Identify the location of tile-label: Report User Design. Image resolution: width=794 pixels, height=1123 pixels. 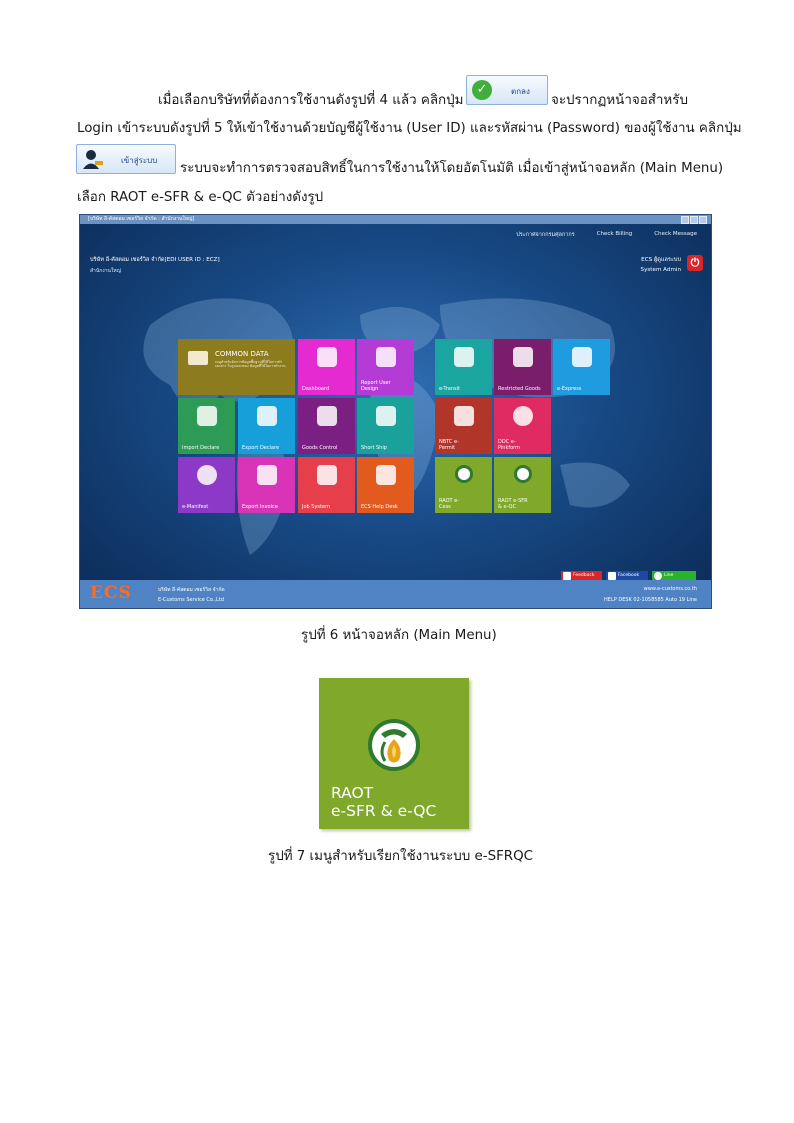
(376, 386).